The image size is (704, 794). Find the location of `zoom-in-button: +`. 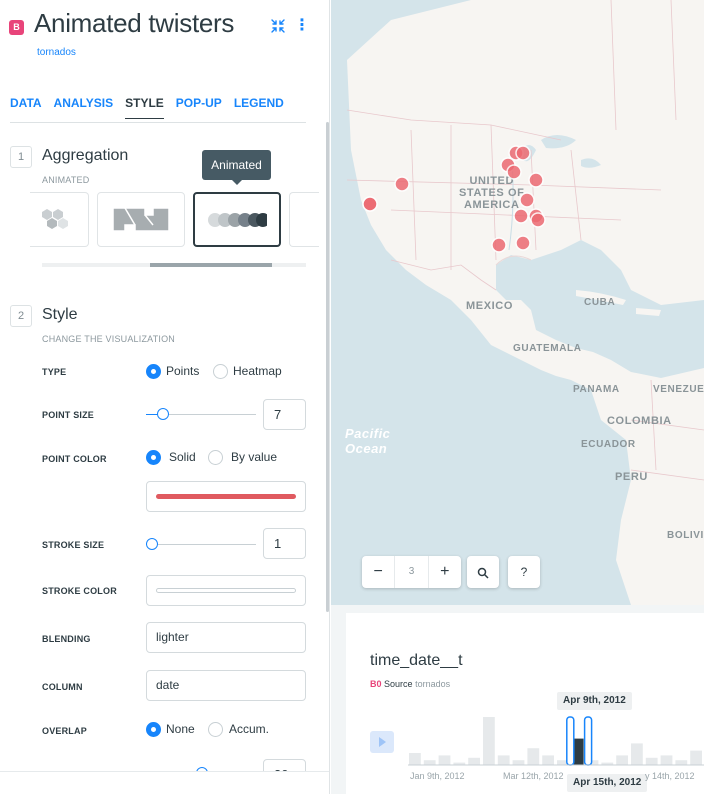

zoom-in-button: + is located at coordinates (445, 572).